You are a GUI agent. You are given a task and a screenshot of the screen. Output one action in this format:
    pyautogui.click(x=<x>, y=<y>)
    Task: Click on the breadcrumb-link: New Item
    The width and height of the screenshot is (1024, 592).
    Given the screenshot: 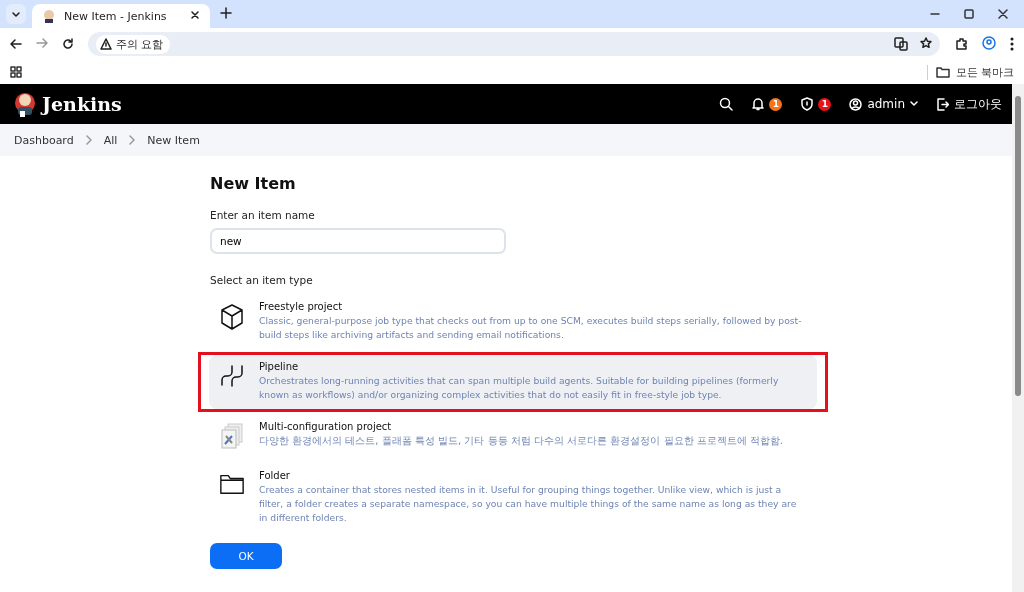 What is the action you would take?
    pyautogui.click(x=173, y=140)
    